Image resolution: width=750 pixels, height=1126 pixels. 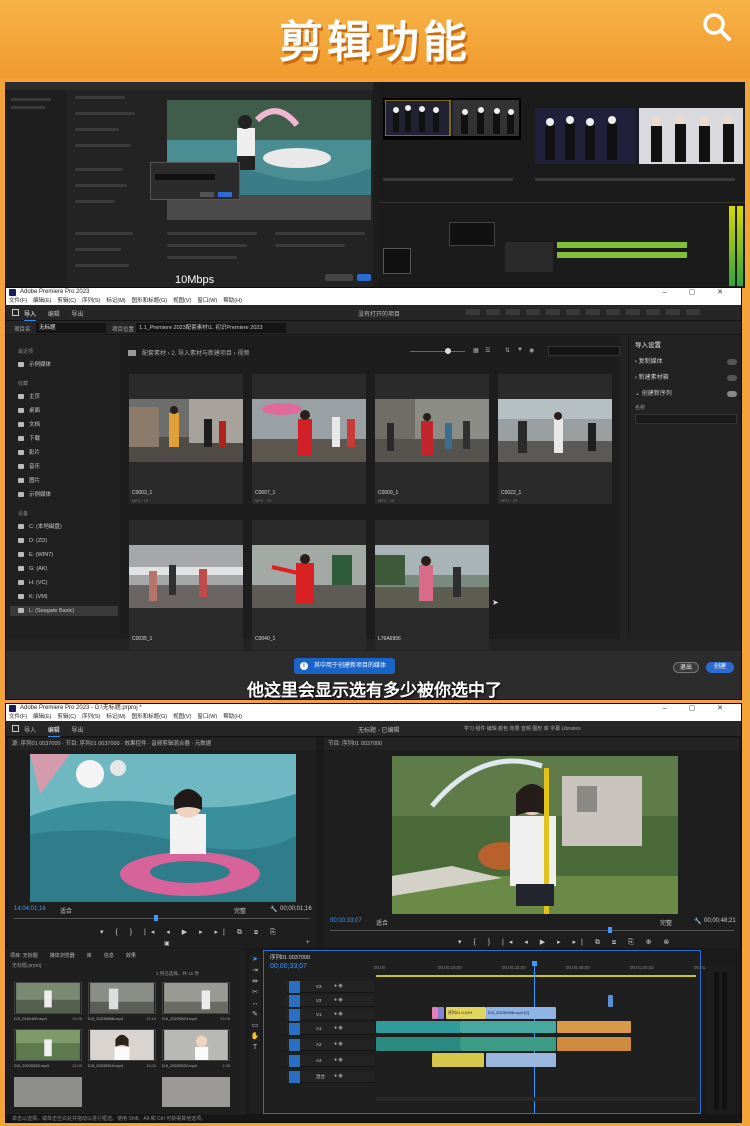 I want to click on sidebar-item: K: (VM), so click(x=33, y=597).